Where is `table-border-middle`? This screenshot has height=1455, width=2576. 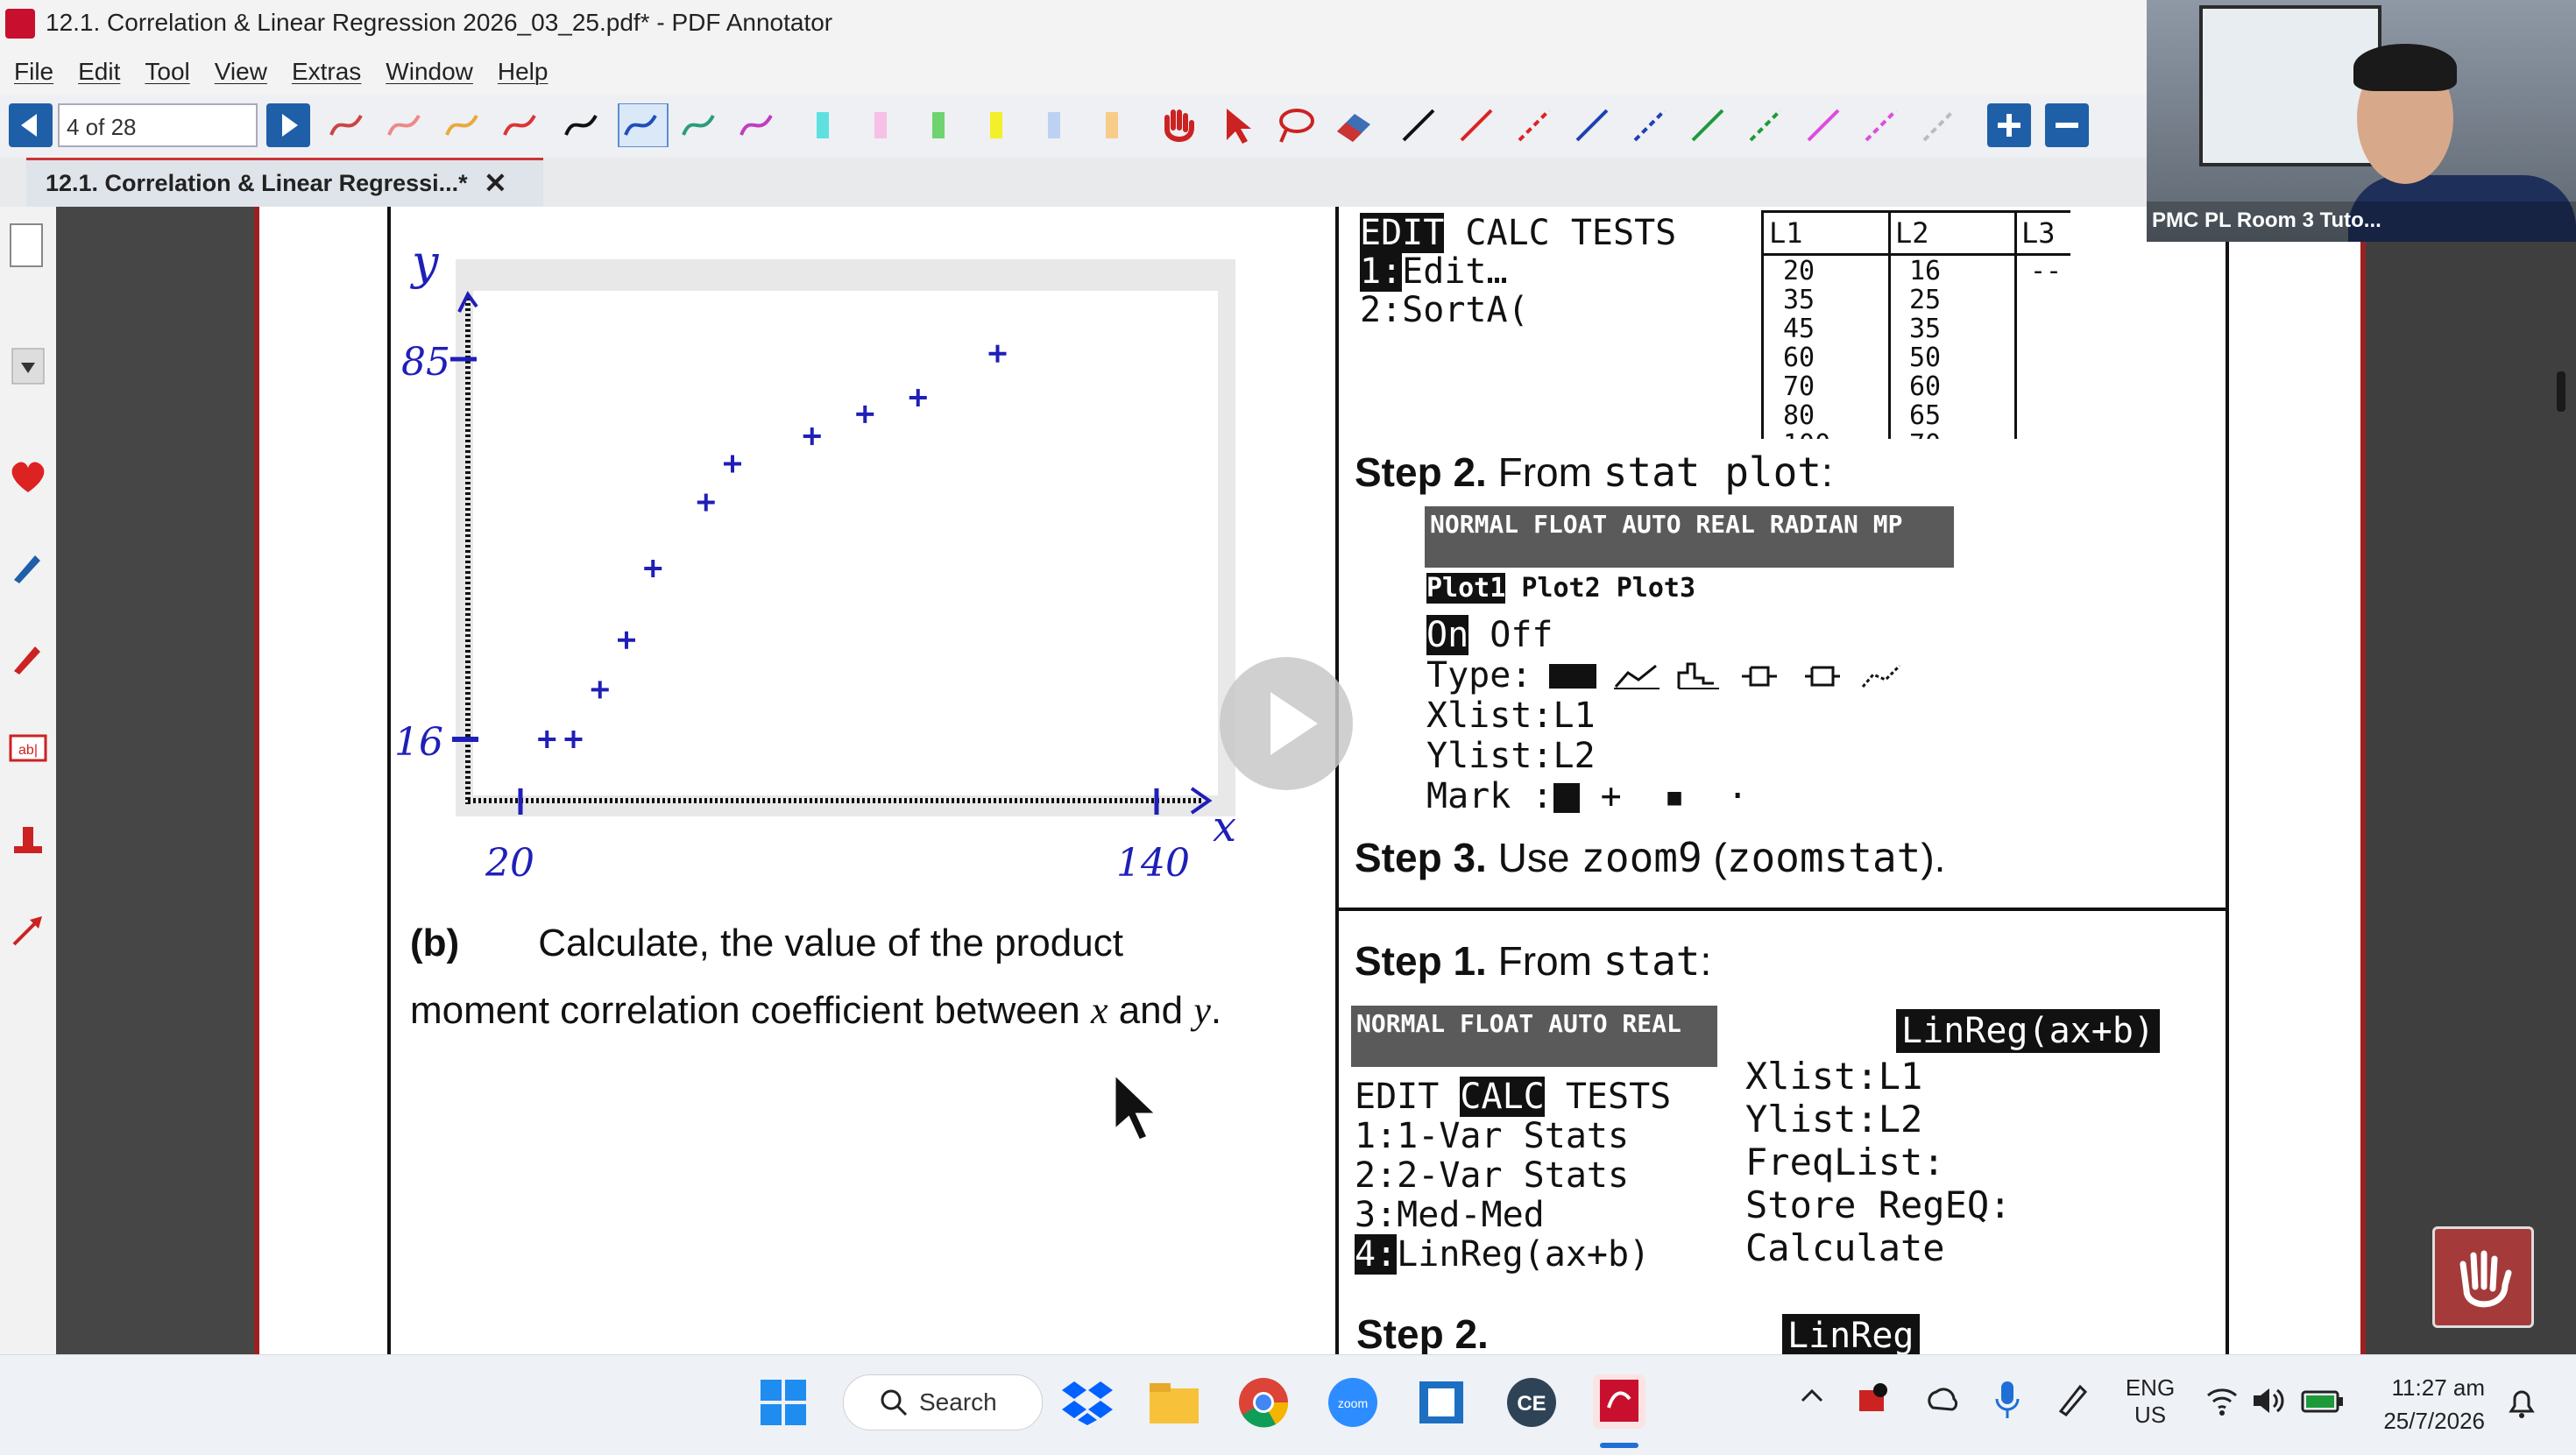 table-border-middle is located at coordinates (1337, 780).